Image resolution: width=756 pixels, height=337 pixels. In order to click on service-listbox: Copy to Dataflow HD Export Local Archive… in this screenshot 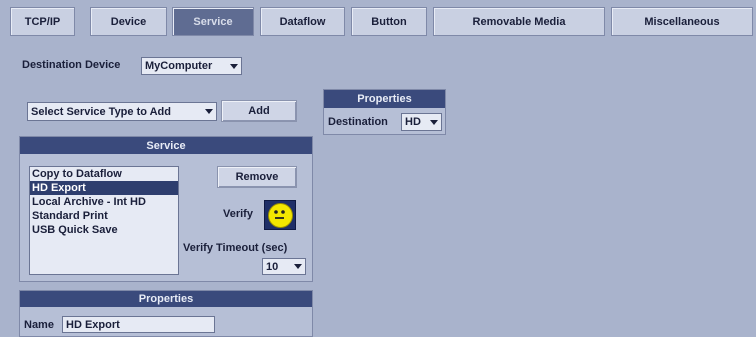, I will do `click(104, 220)`.